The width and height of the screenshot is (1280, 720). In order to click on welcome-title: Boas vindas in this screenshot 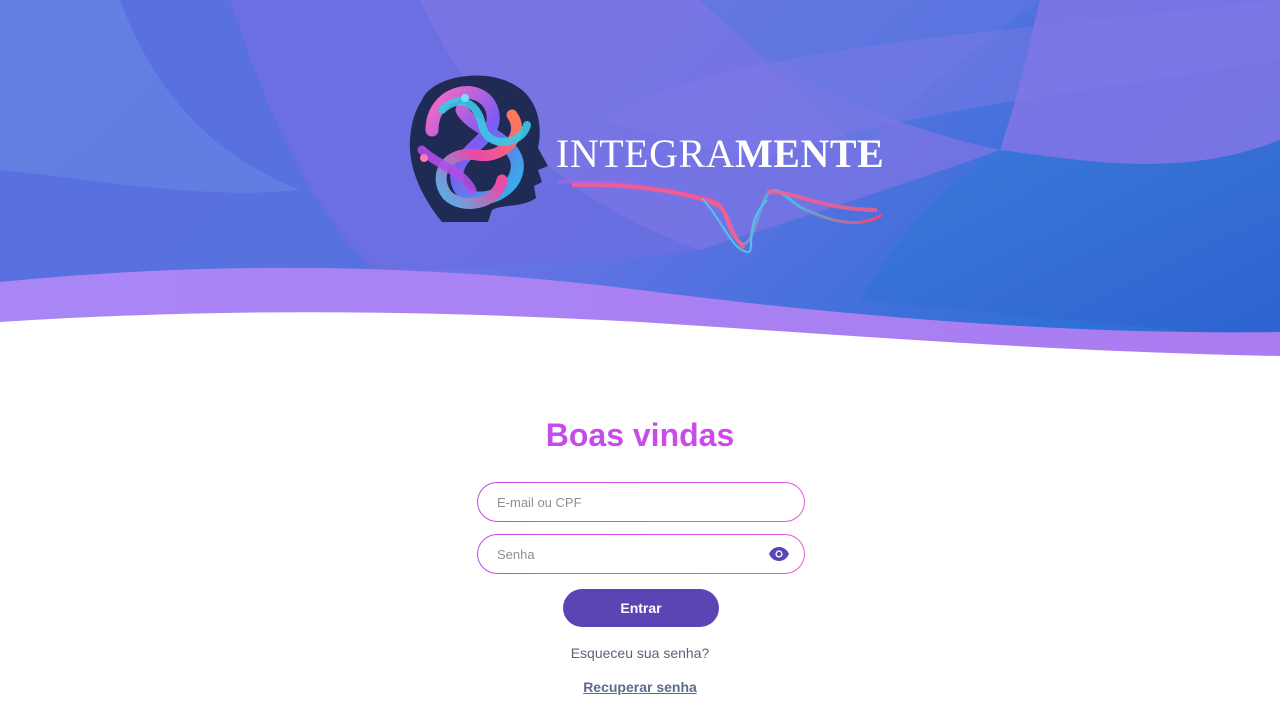, I will do `click(640, 435)`.